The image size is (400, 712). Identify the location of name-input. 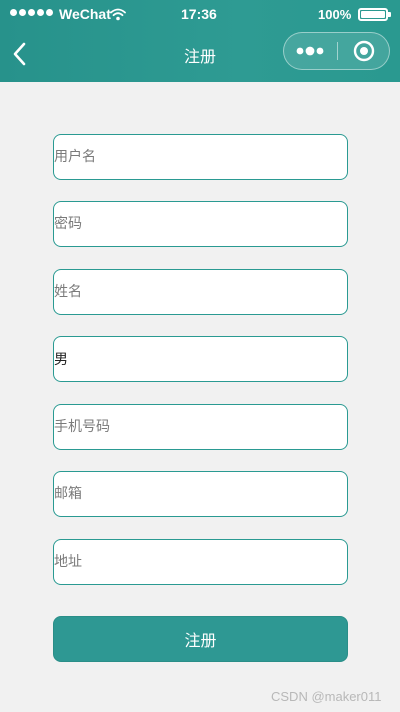
(200, 292).